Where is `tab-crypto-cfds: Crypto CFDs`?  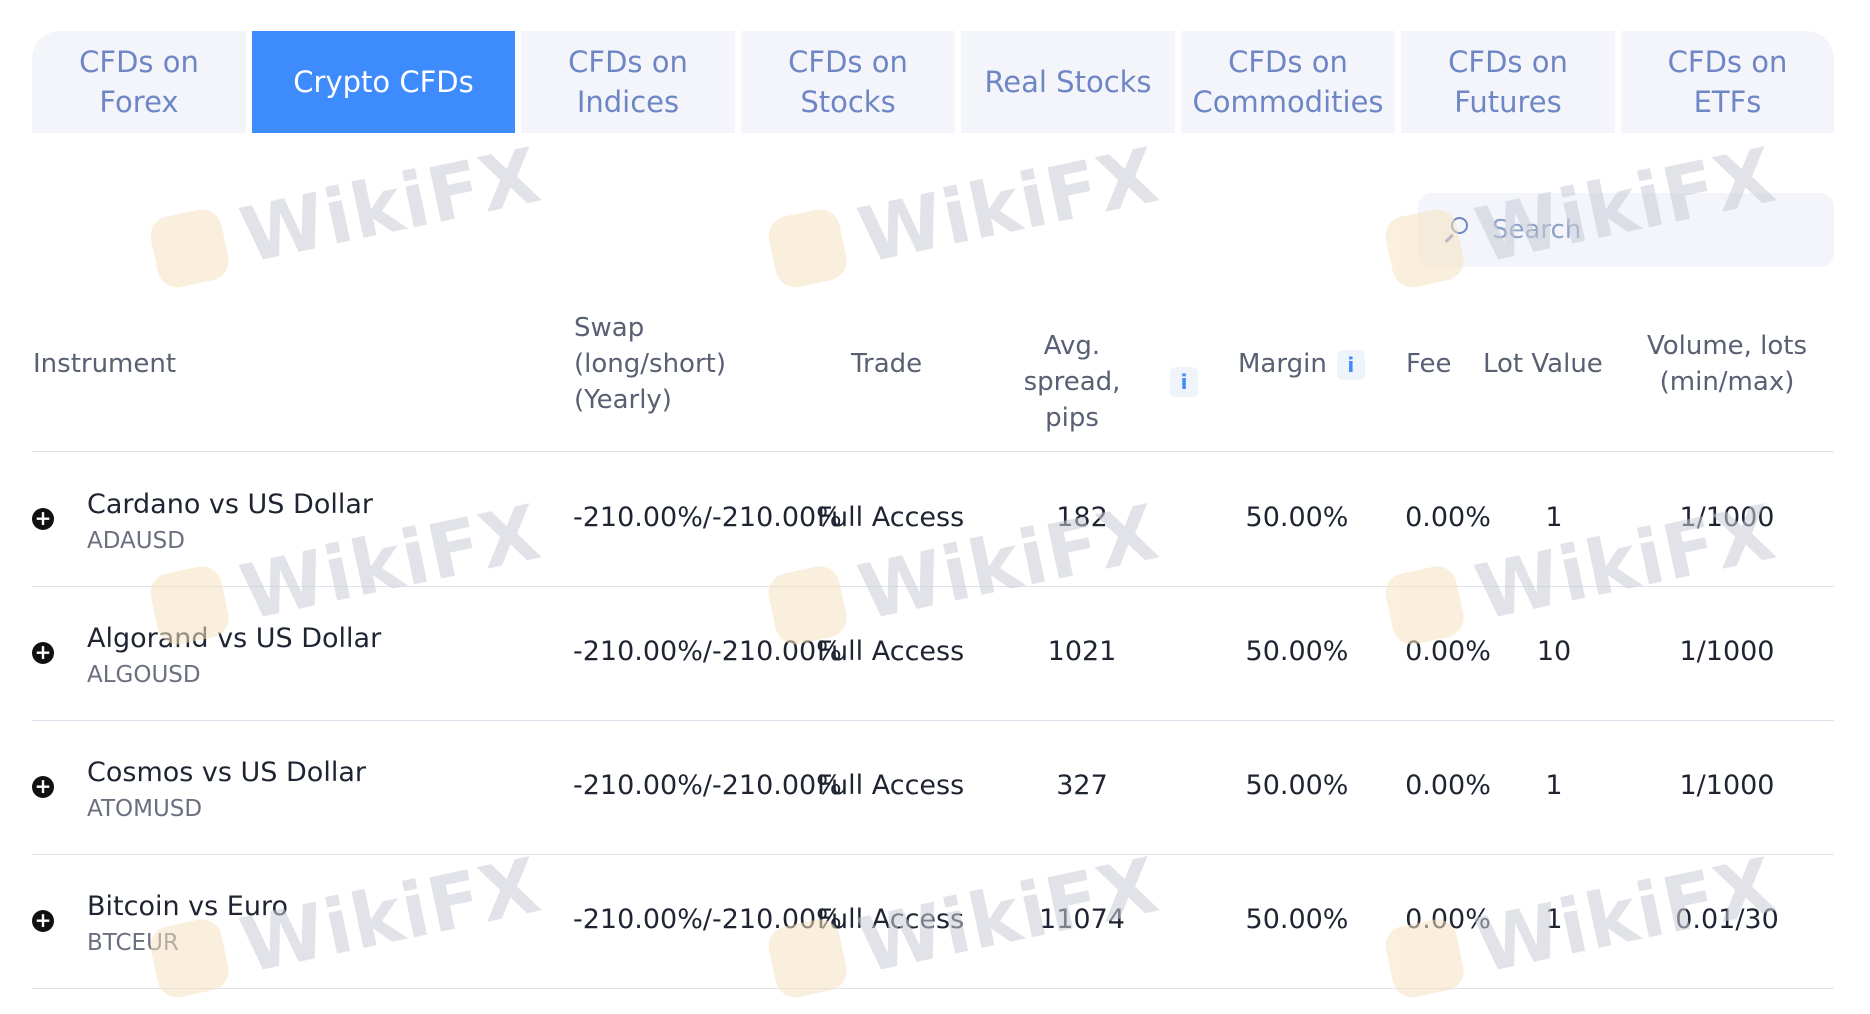
tab-crypto-cfds: Crypto CFDs is located at coordinates (383, 82).